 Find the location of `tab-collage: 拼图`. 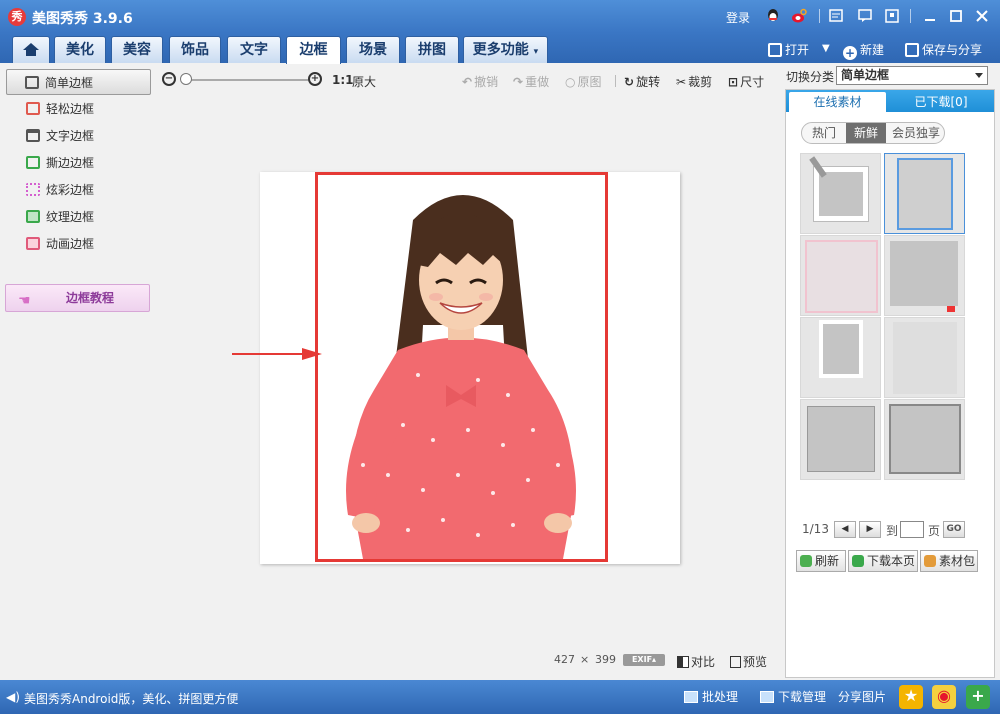

tab-collage: 拼图 is located at coordinates (432, 49).